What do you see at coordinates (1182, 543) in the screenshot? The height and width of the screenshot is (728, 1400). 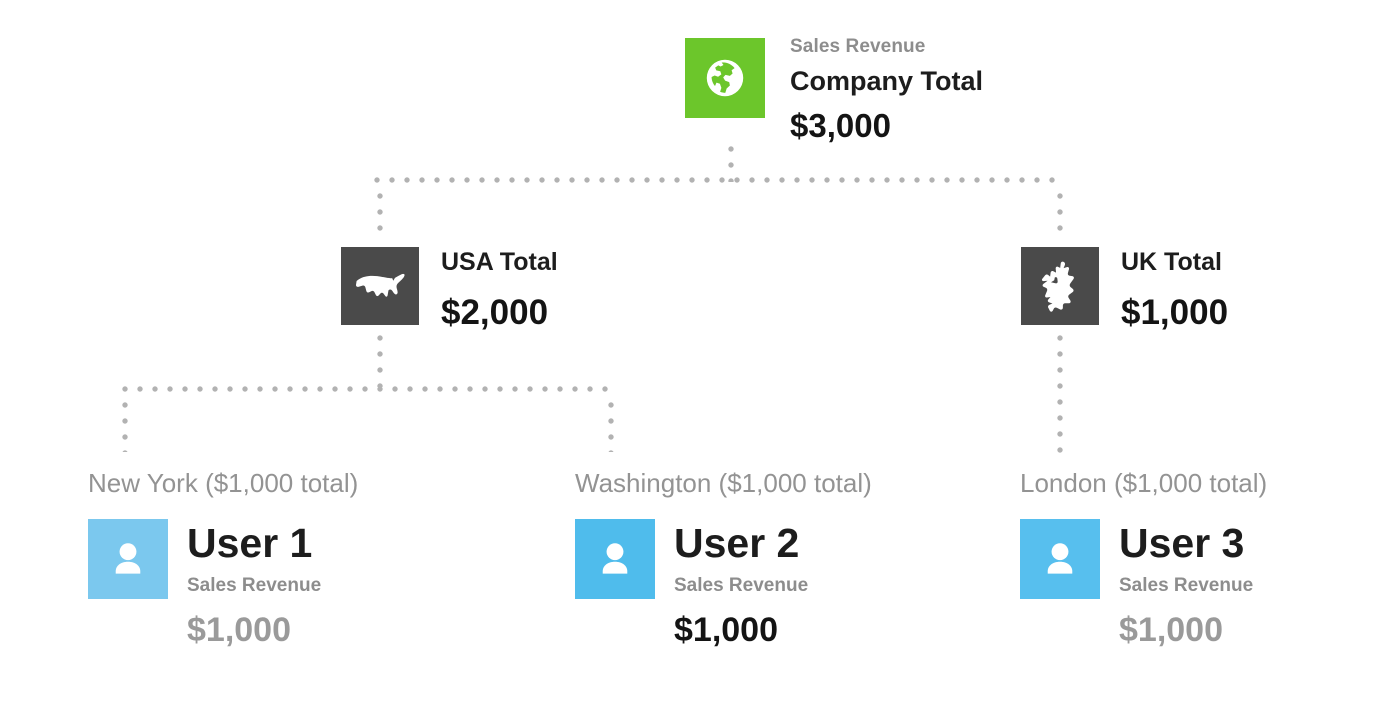 I see `user-3-name: User 3` at bounding box center [1182, 543].